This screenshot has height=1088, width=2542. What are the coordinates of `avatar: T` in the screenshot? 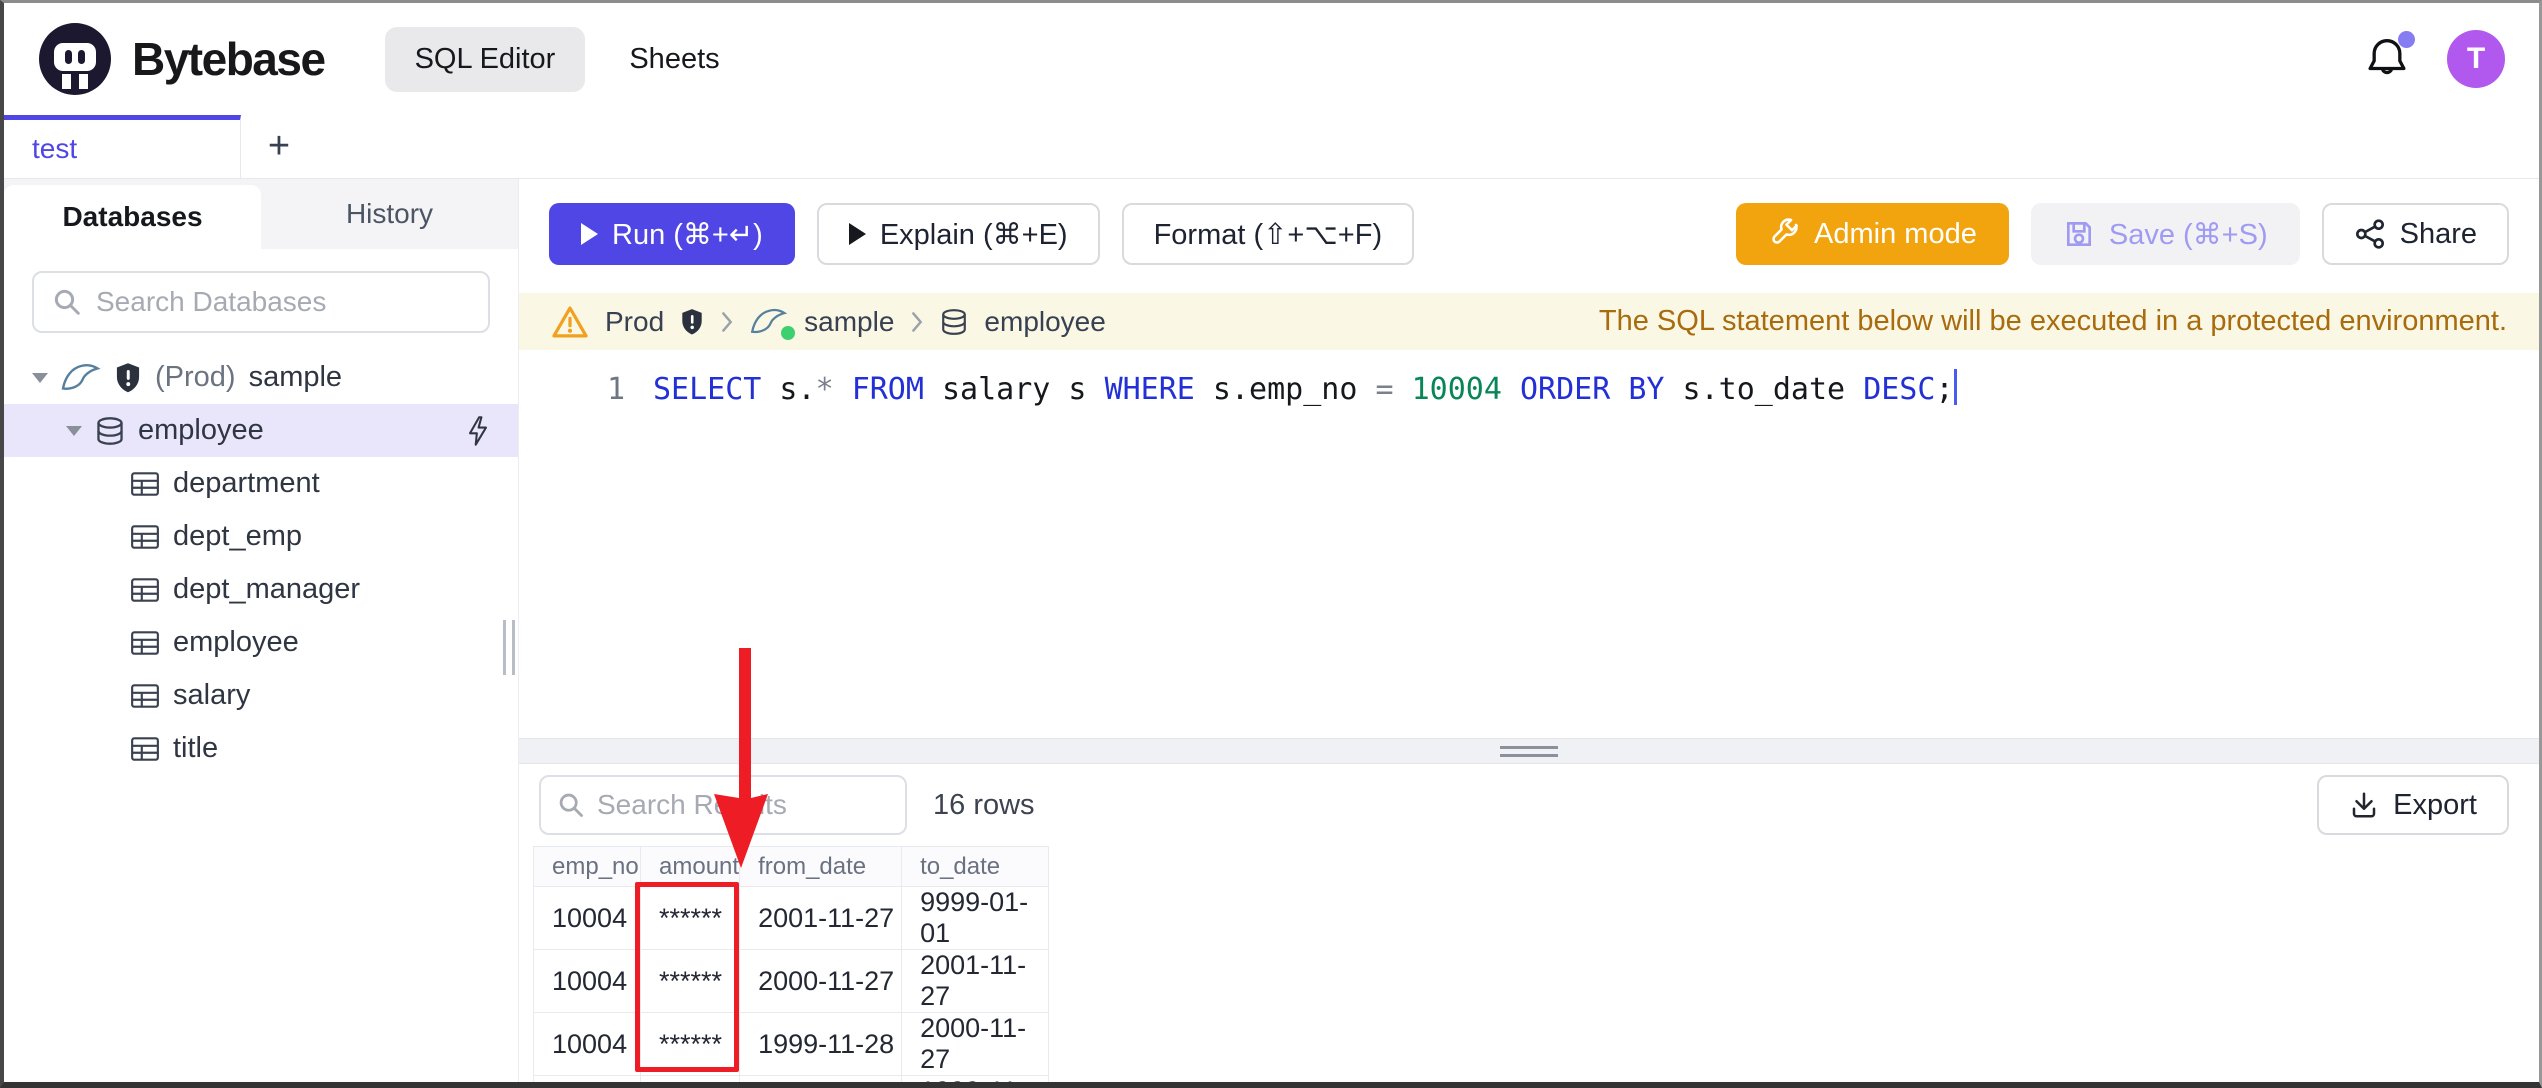 It's located at (2476, 59).